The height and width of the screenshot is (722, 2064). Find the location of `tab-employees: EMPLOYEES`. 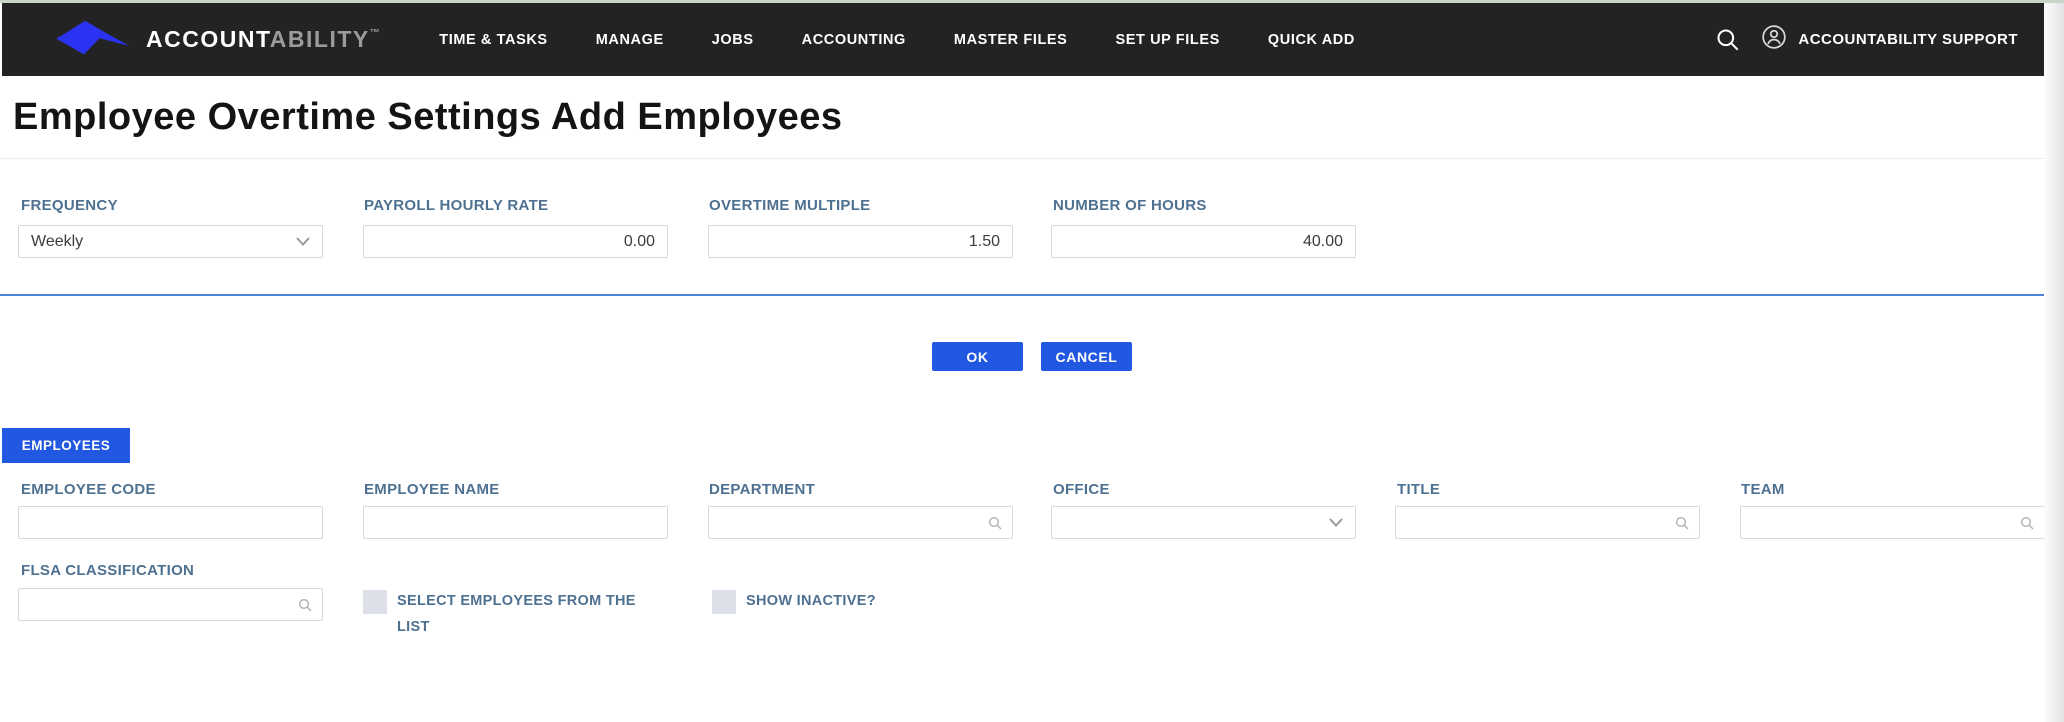

tab-employees: EMPLOYEES is located at coordinates (66, 445).